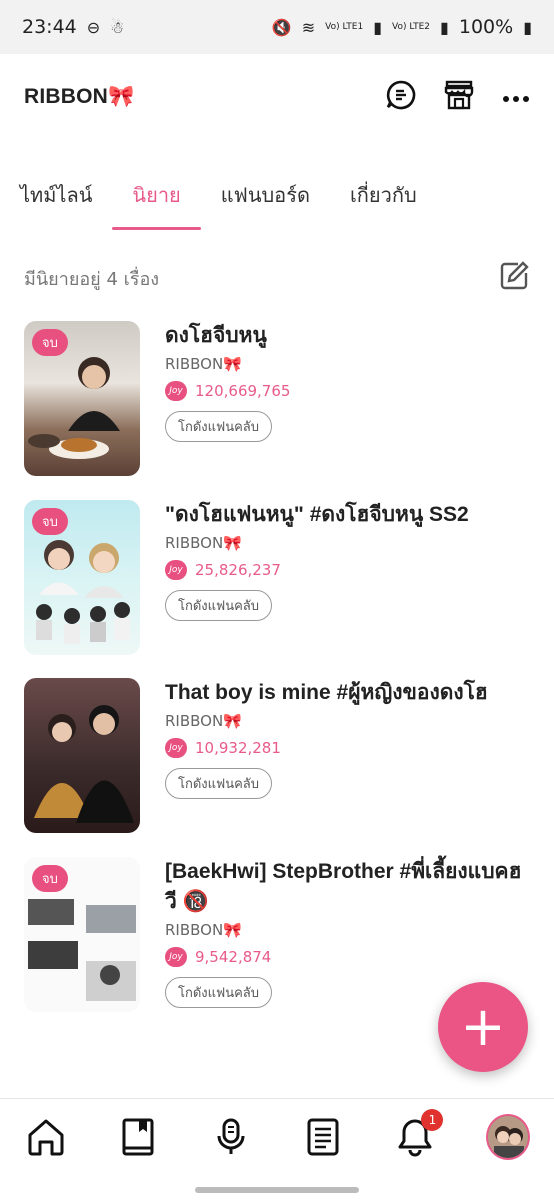  I want to click on plus-icon: +, so click(483, 1026).